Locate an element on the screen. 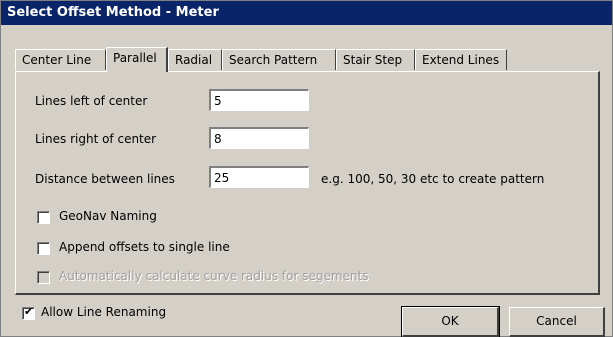 Image resolution: width=613 pixels, height=337 pixels. distance-label: Distance between lines is located at coordinates (105, 179).